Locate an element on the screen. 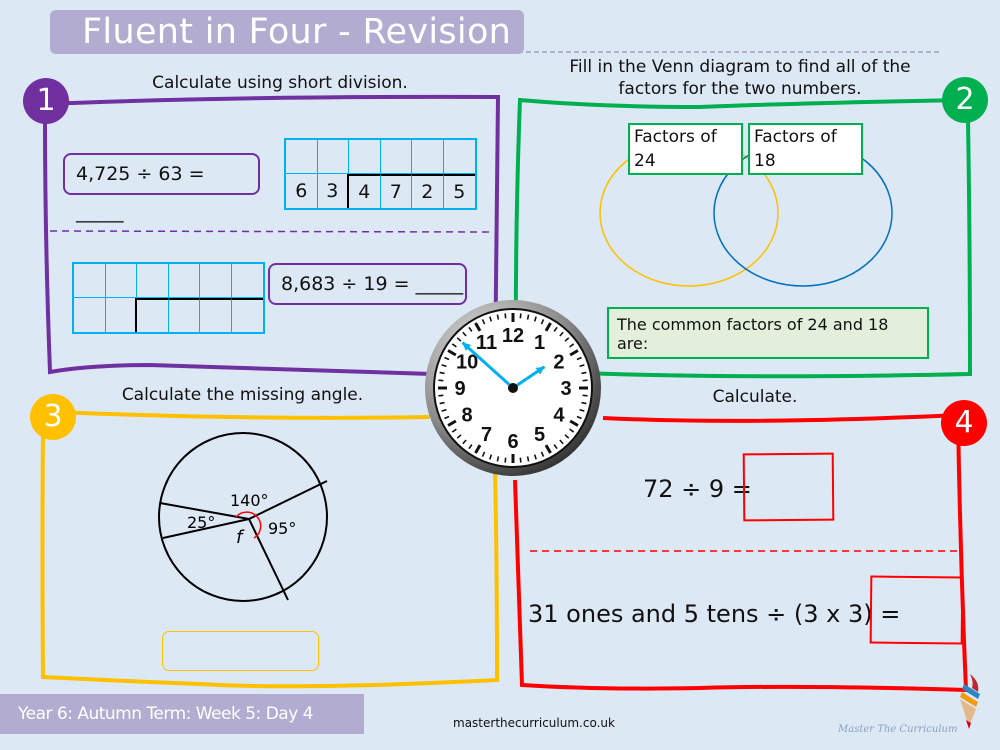  page-title: Fluent in Four - Revision is located at coordinates (297, 32).